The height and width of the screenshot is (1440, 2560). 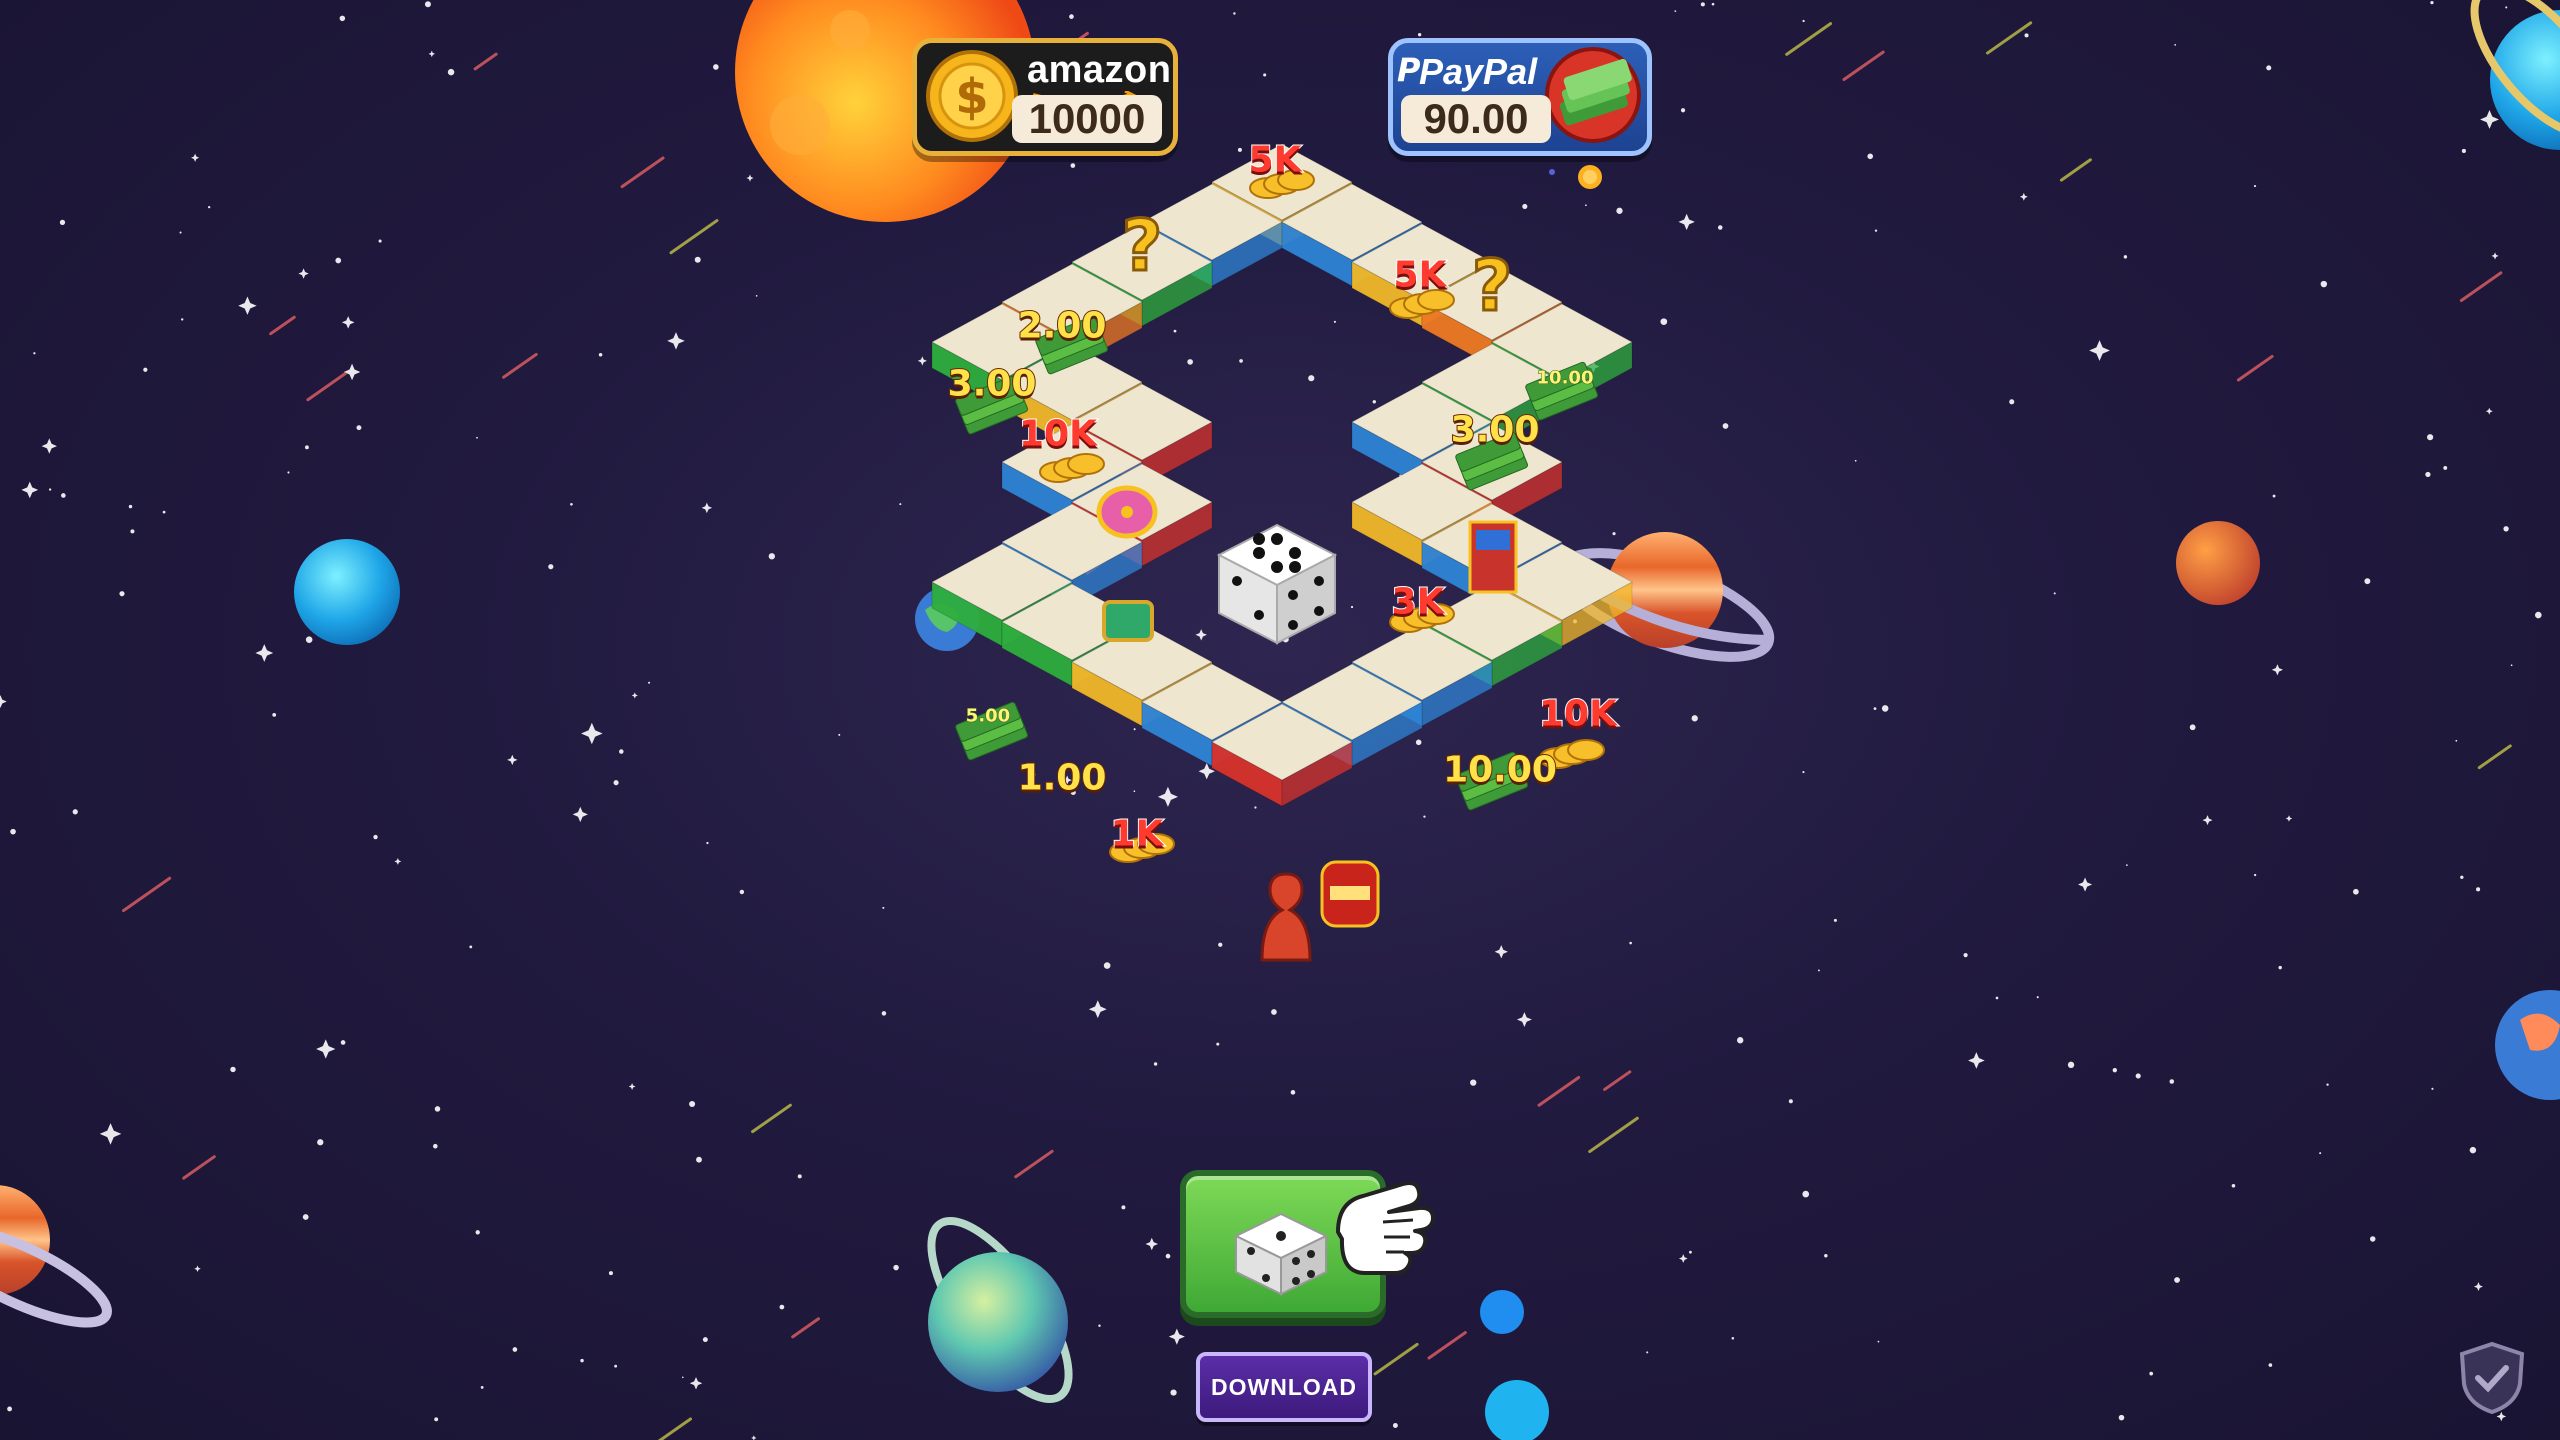 What do you see at coordinates (1128, 621) in the screenshot?
I see `treasure-chest-icon` at bounding box center [1128, 621].